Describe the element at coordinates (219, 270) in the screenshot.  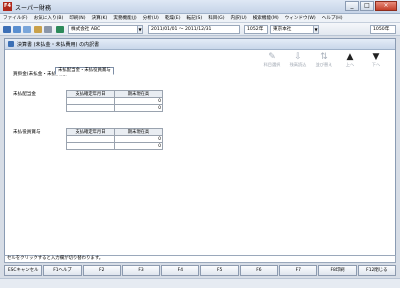
I see `f5-button: F5` at that location.